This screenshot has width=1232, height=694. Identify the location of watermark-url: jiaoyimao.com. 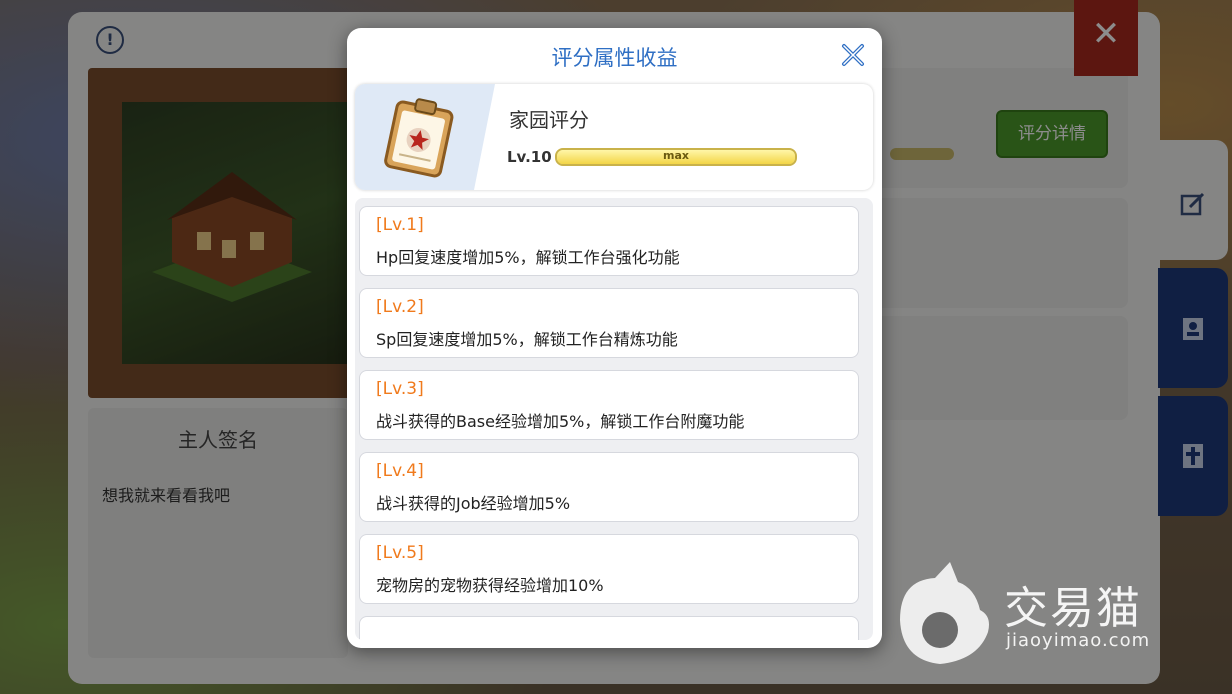
(1078, 640).